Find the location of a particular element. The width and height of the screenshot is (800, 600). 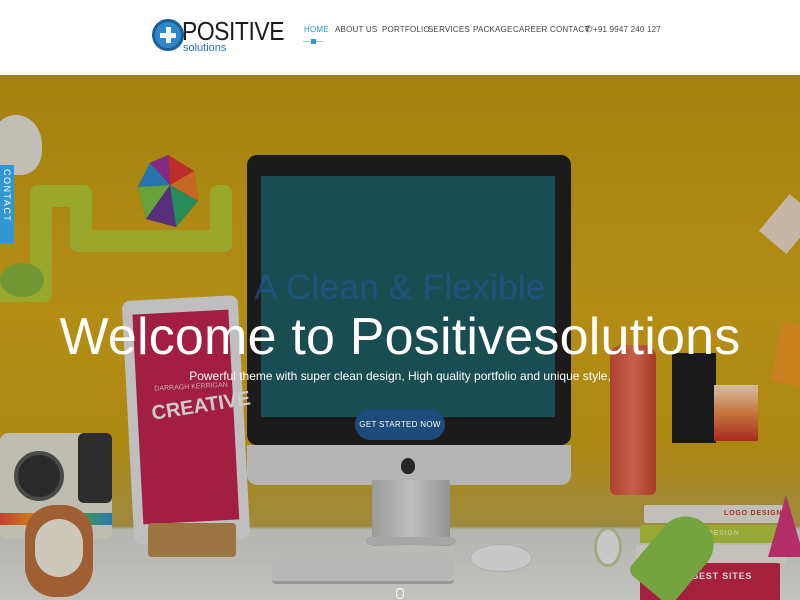

nav-about-us: ABOUT US is located at coordinates (356, 30).